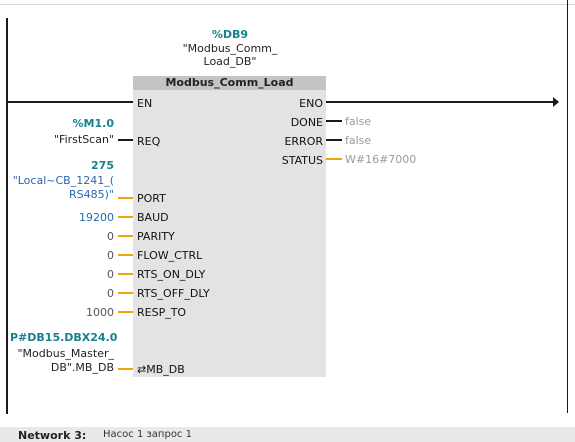 The width and height of the screenshot is (575, 442). What do you see at coordinates (283, 141) in the screenshot?
I see `pin-error: ERROR` at bounding box center [283, 141].